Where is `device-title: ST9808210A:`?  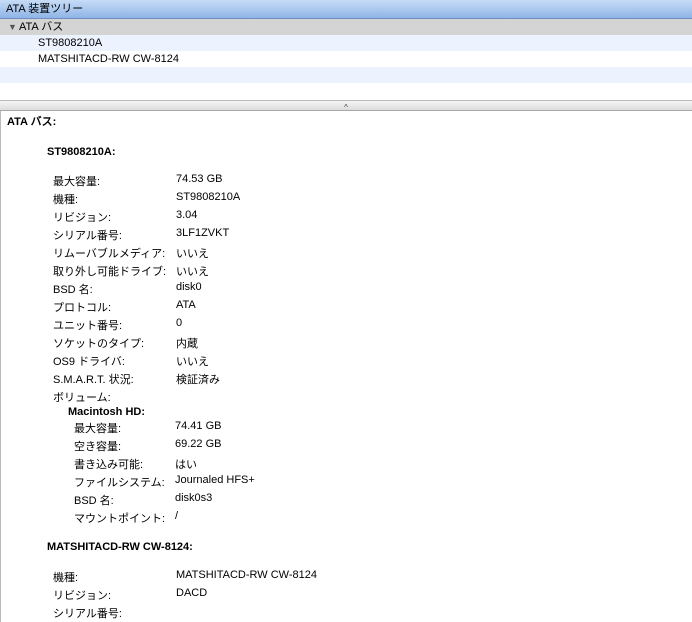 device-title: ST9808210A: is located at coordinates (81, 152).